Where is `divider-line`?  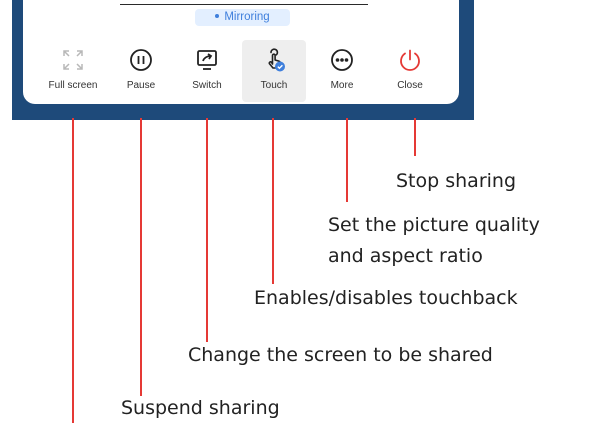 divider-line is located at coordinates (244, 4).